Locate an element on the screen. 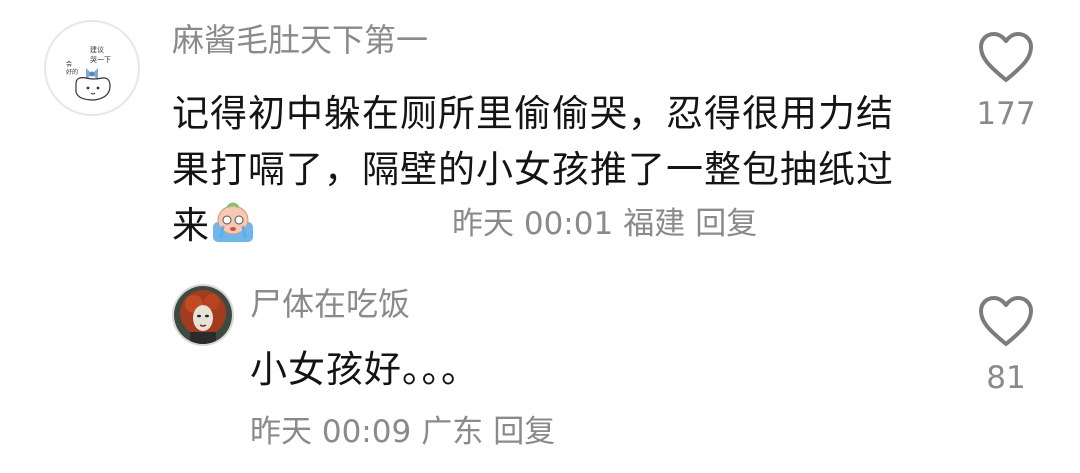  svg-text: 建议 is located at coordinates (97, 49).